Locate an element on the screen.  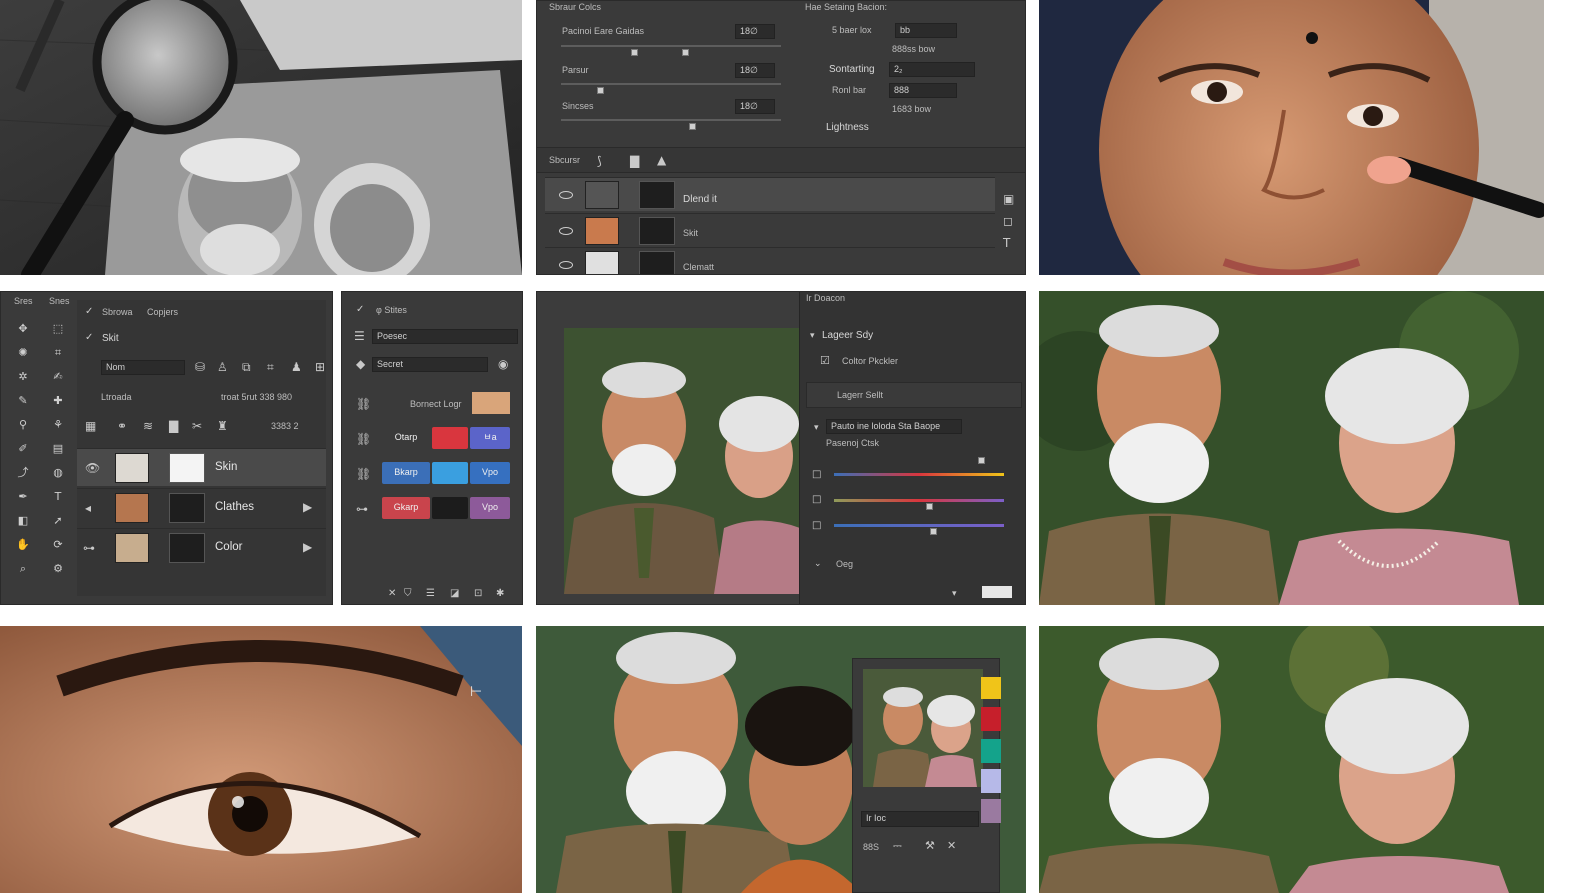
path-tool-icon: ➚ is located at coordinates (58, 521).